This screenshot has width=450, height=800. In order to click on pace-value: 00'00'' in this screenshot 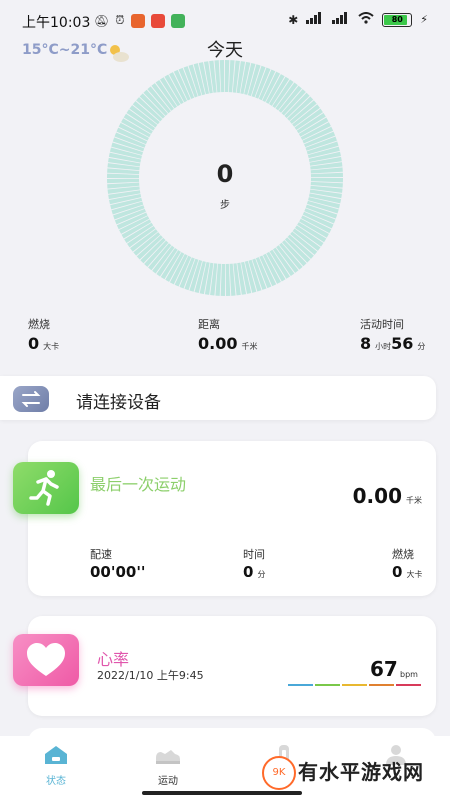, I will do `click(118, 572)`.